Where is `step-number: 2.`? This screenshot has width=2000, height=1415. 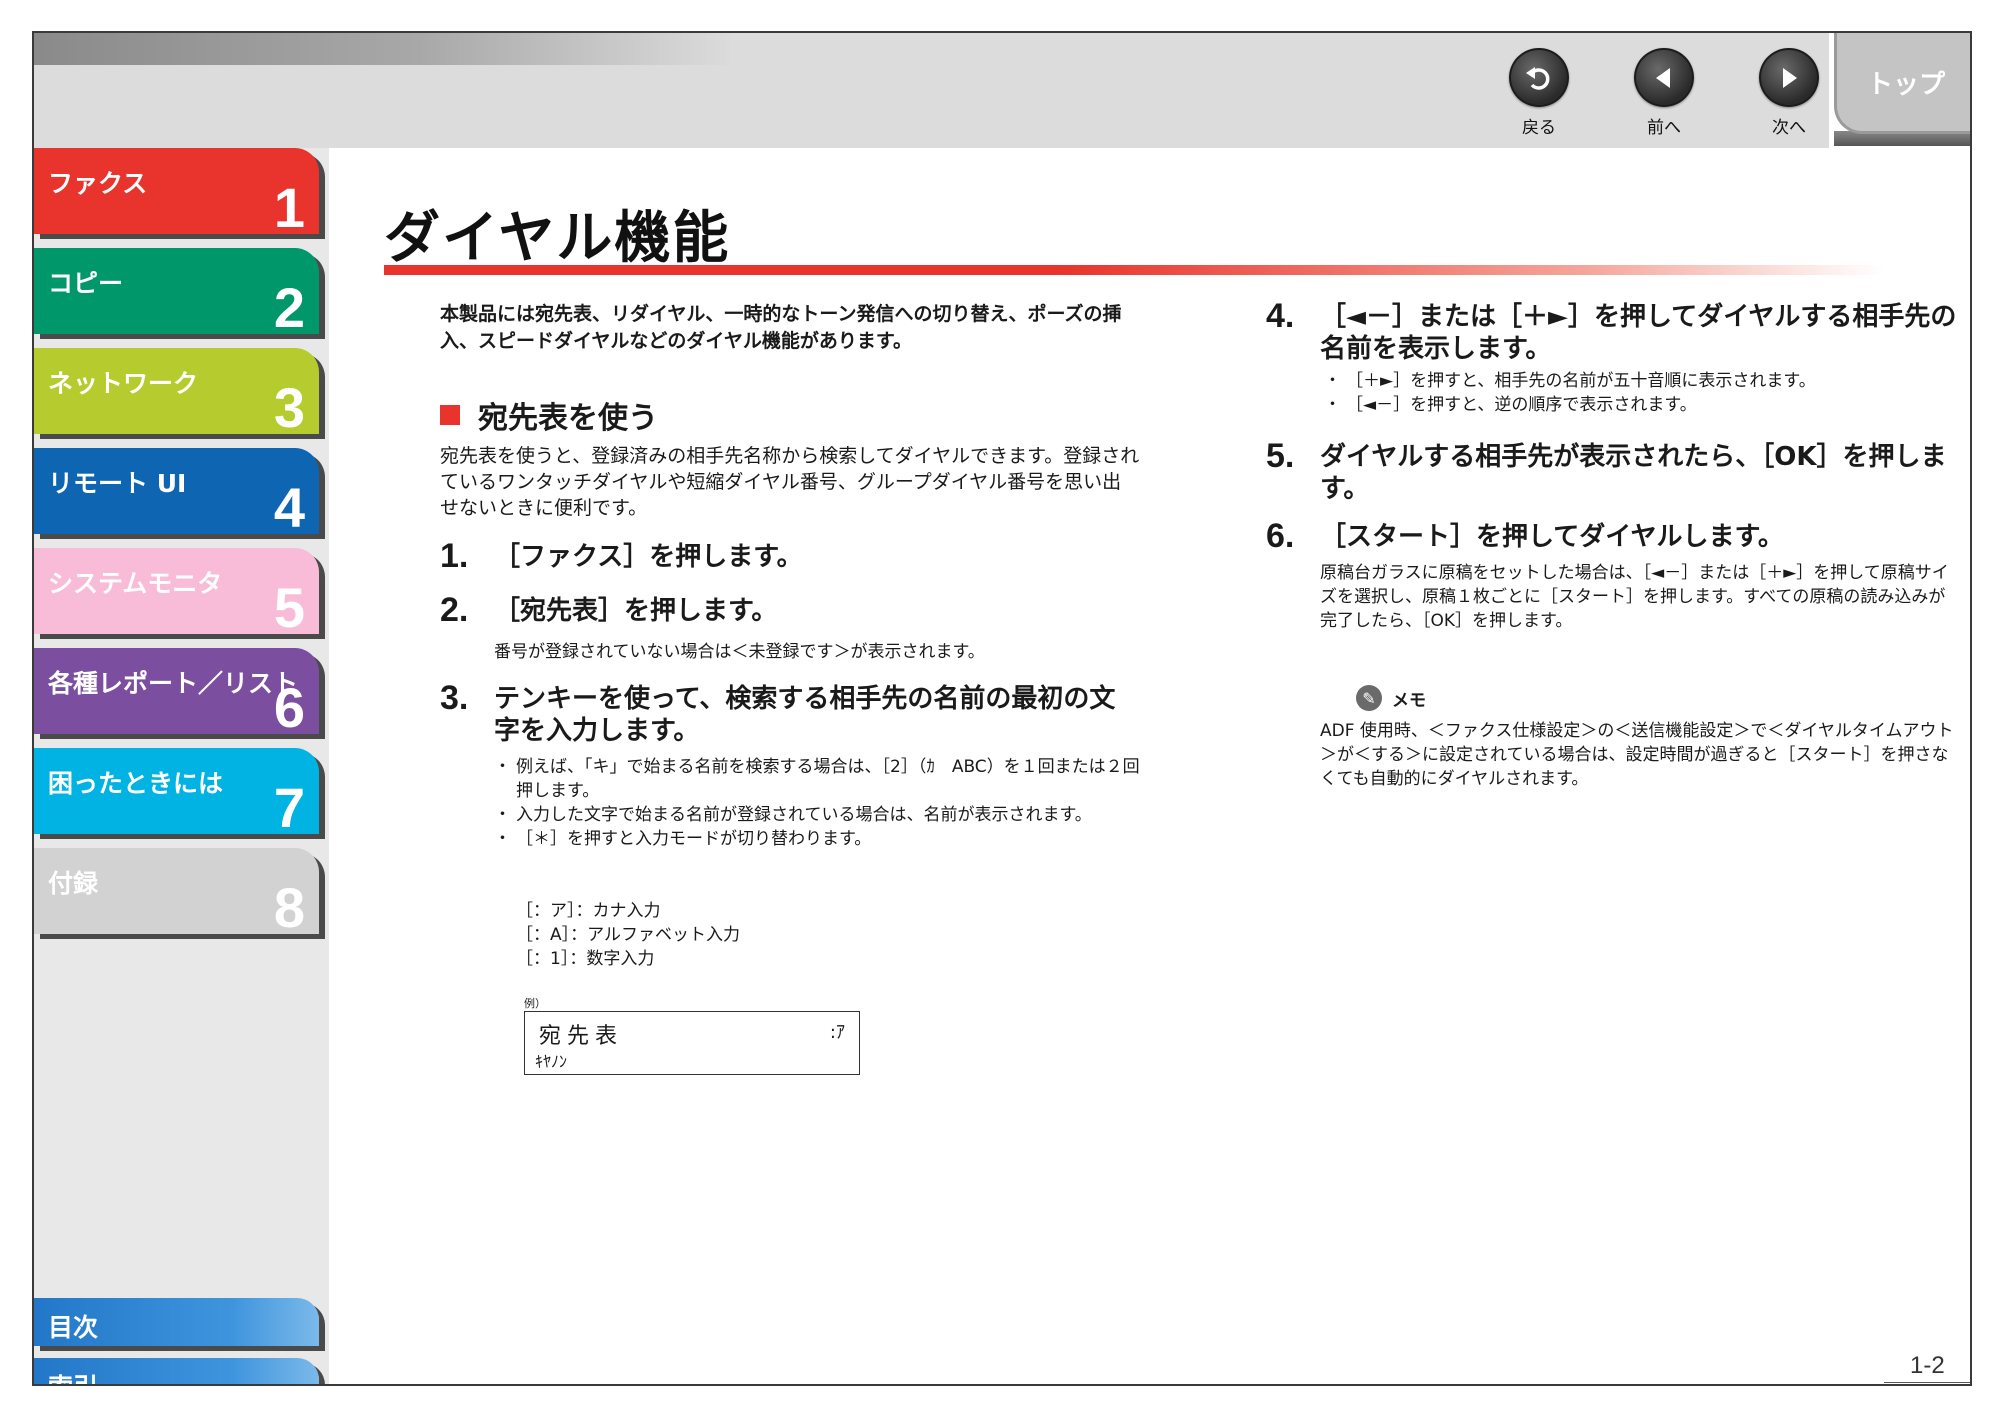 step-number: 2. is located at coordinates (454, 610).